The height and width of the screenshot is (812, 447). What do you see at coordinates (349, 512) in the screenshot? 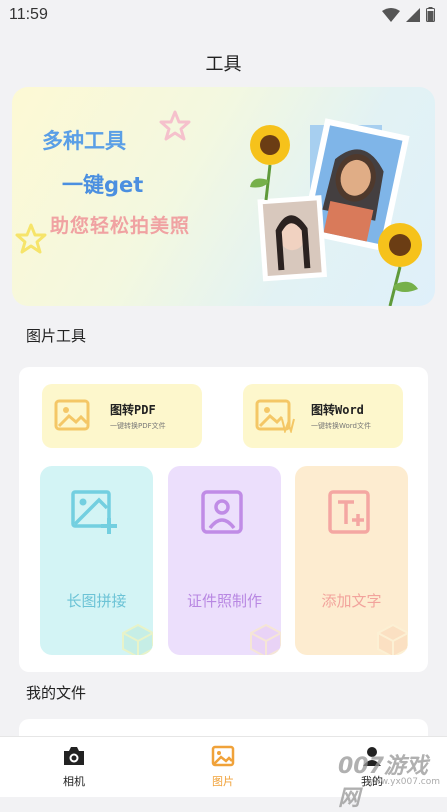
I see `text-add-icon` at bounding box center [349, 512].